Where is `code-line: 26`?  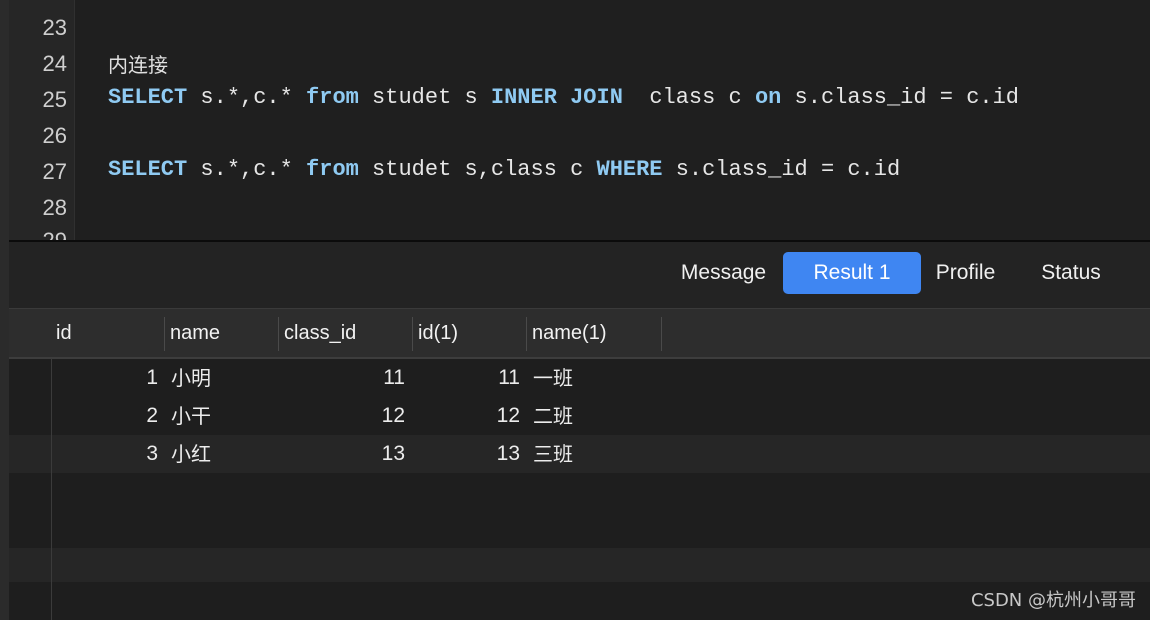
code-line: 26 is located at coordinates (579, 134).